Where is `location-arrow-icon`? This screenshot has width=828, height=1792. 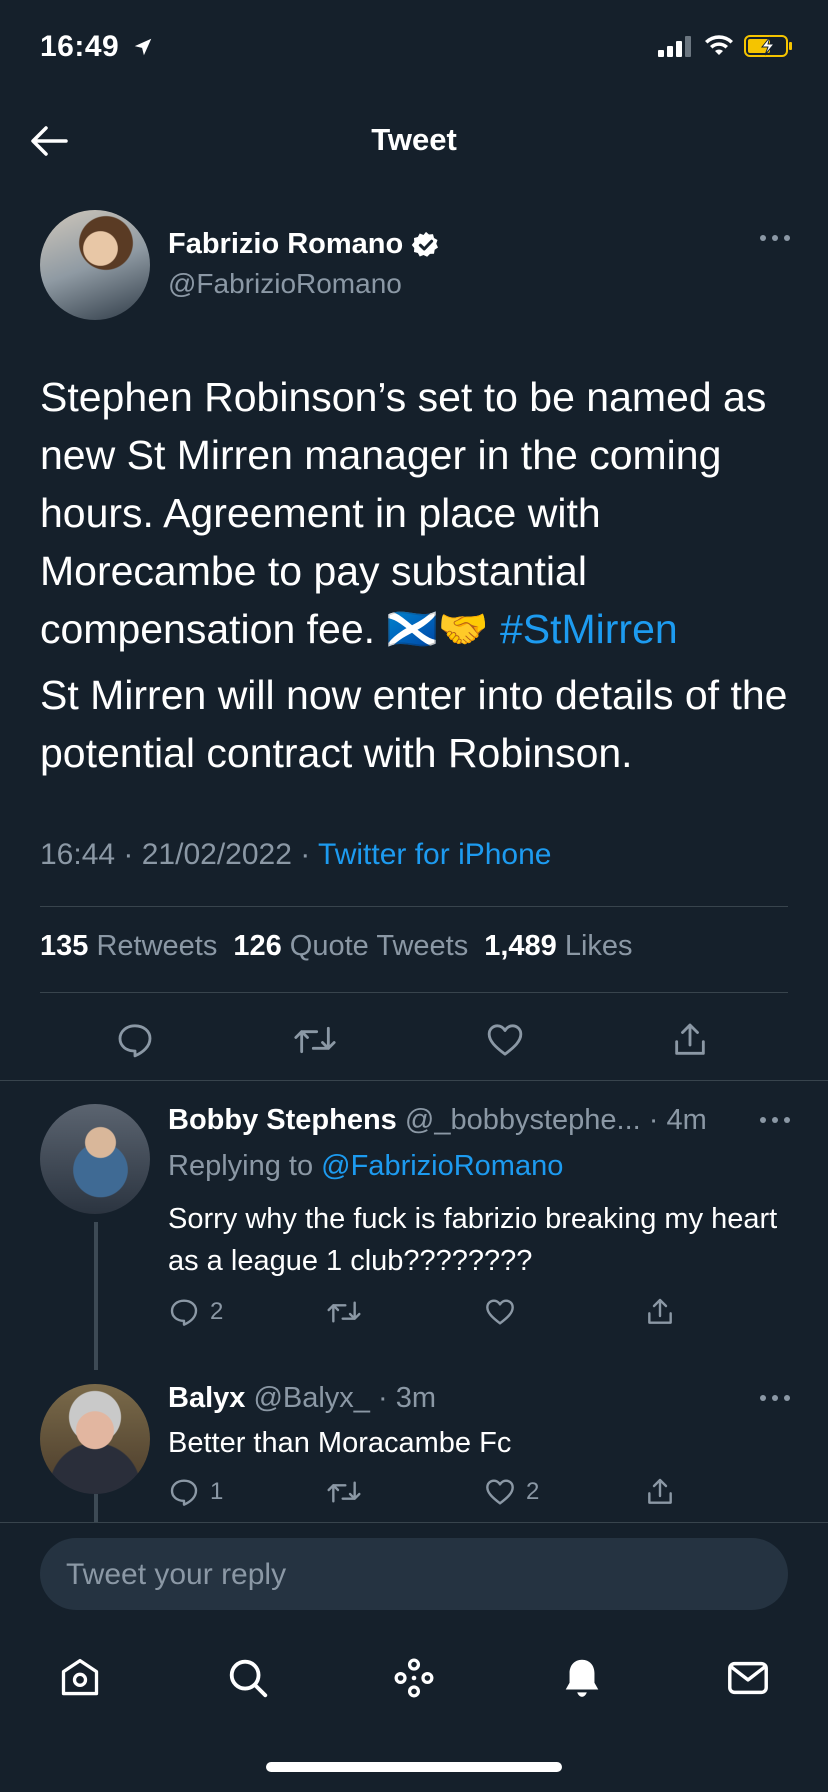
location-arrow-icon is located at coordinates (143, 47).